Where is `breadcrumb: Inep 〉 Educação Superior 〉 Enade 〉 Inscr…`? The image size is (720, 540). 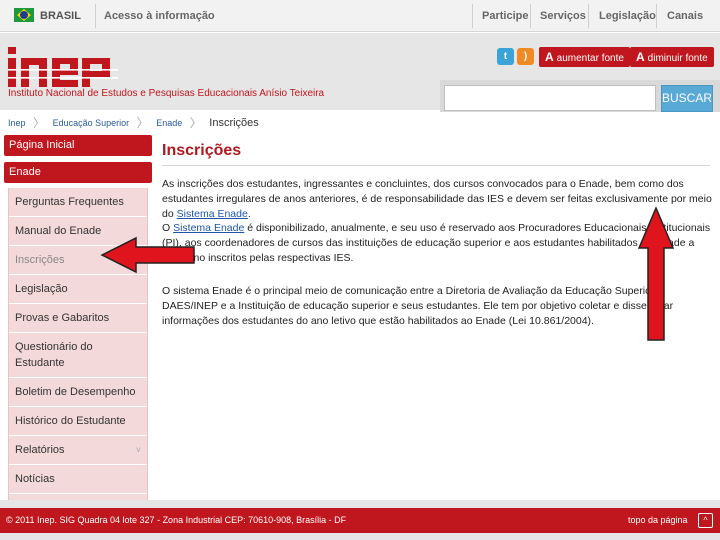 breadcrumb: Inep 〉 Educação Superior 〉 Enade 〉 Inscr… is located at coordinates (133, 122).